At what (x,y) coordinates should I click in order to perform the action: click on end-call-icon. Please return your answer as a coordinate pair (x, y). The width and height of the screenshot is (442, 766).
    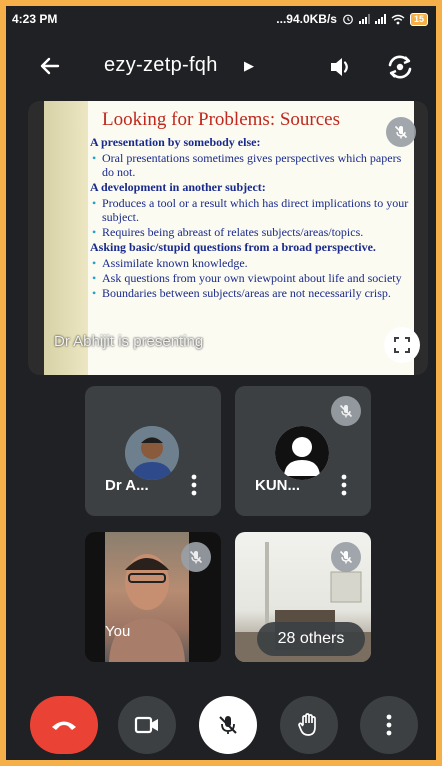
    Looking at the image, I should click on (64, 725).